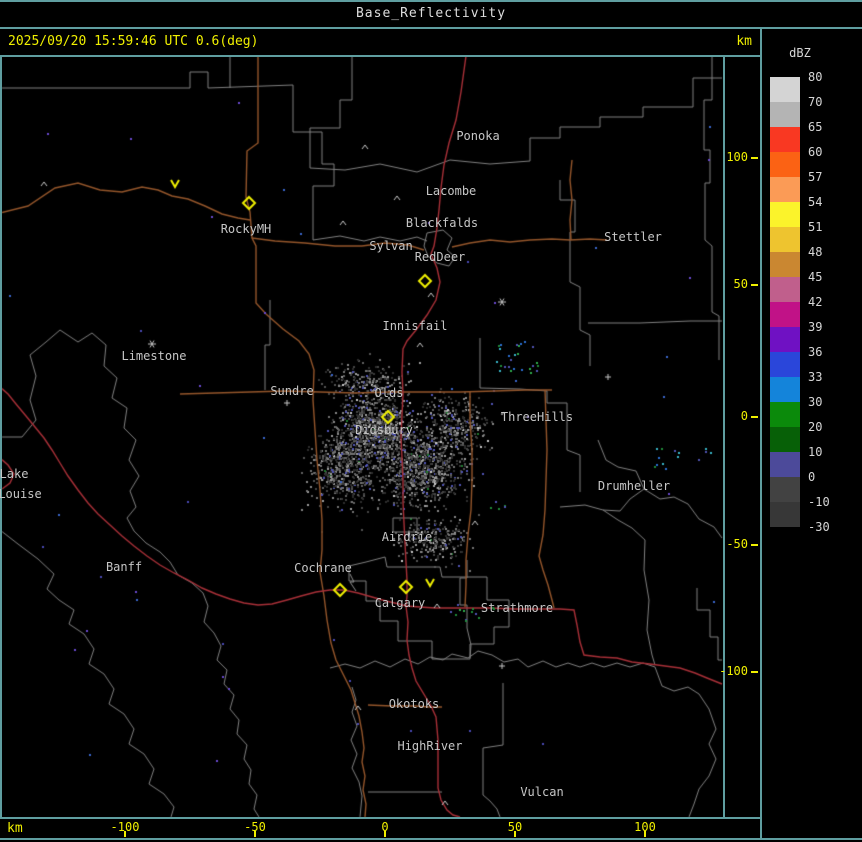 This screenshot has width=862, height=842. I want to click on city-label: ThreeHills, so click(537, 417).